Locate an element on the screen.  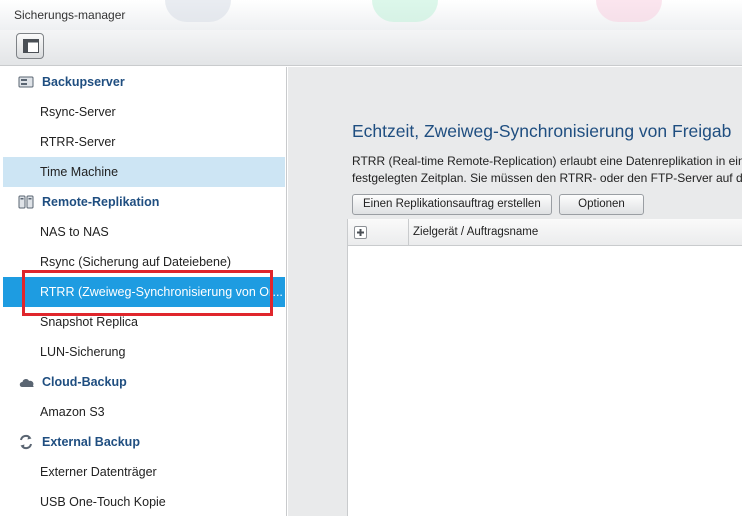
plus-icon is located at coordinates (360, 232).